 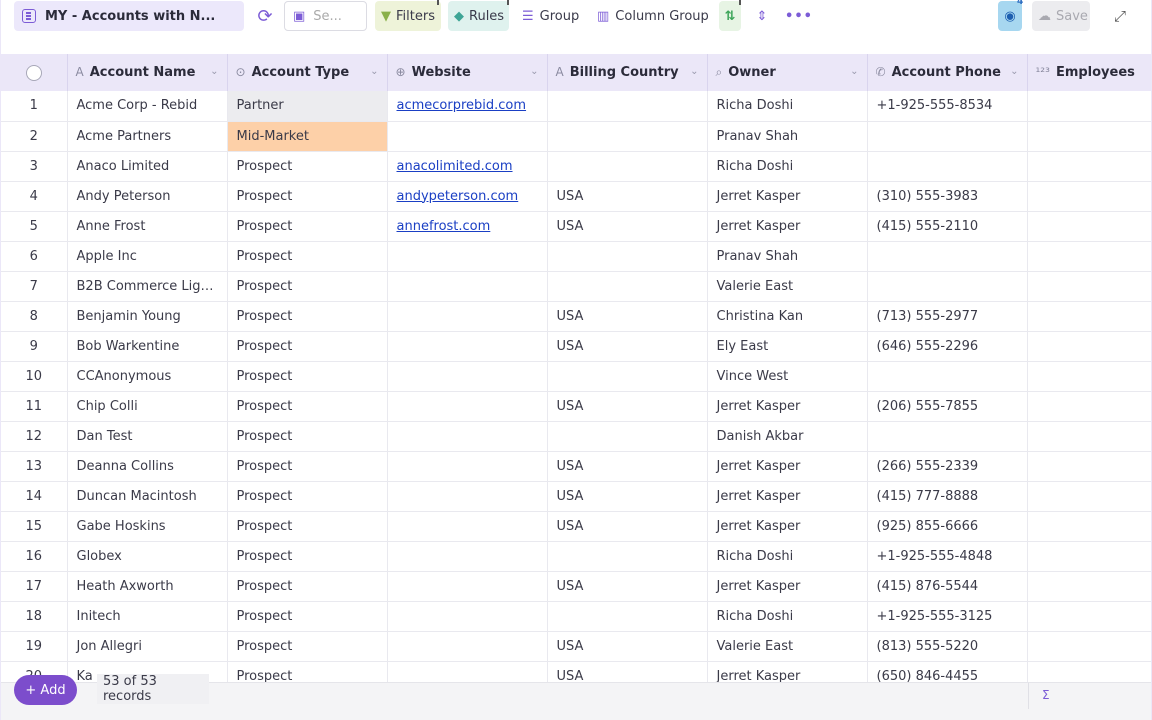 I want to click on expand-button: ⤢, so click(x=1120, y=16).